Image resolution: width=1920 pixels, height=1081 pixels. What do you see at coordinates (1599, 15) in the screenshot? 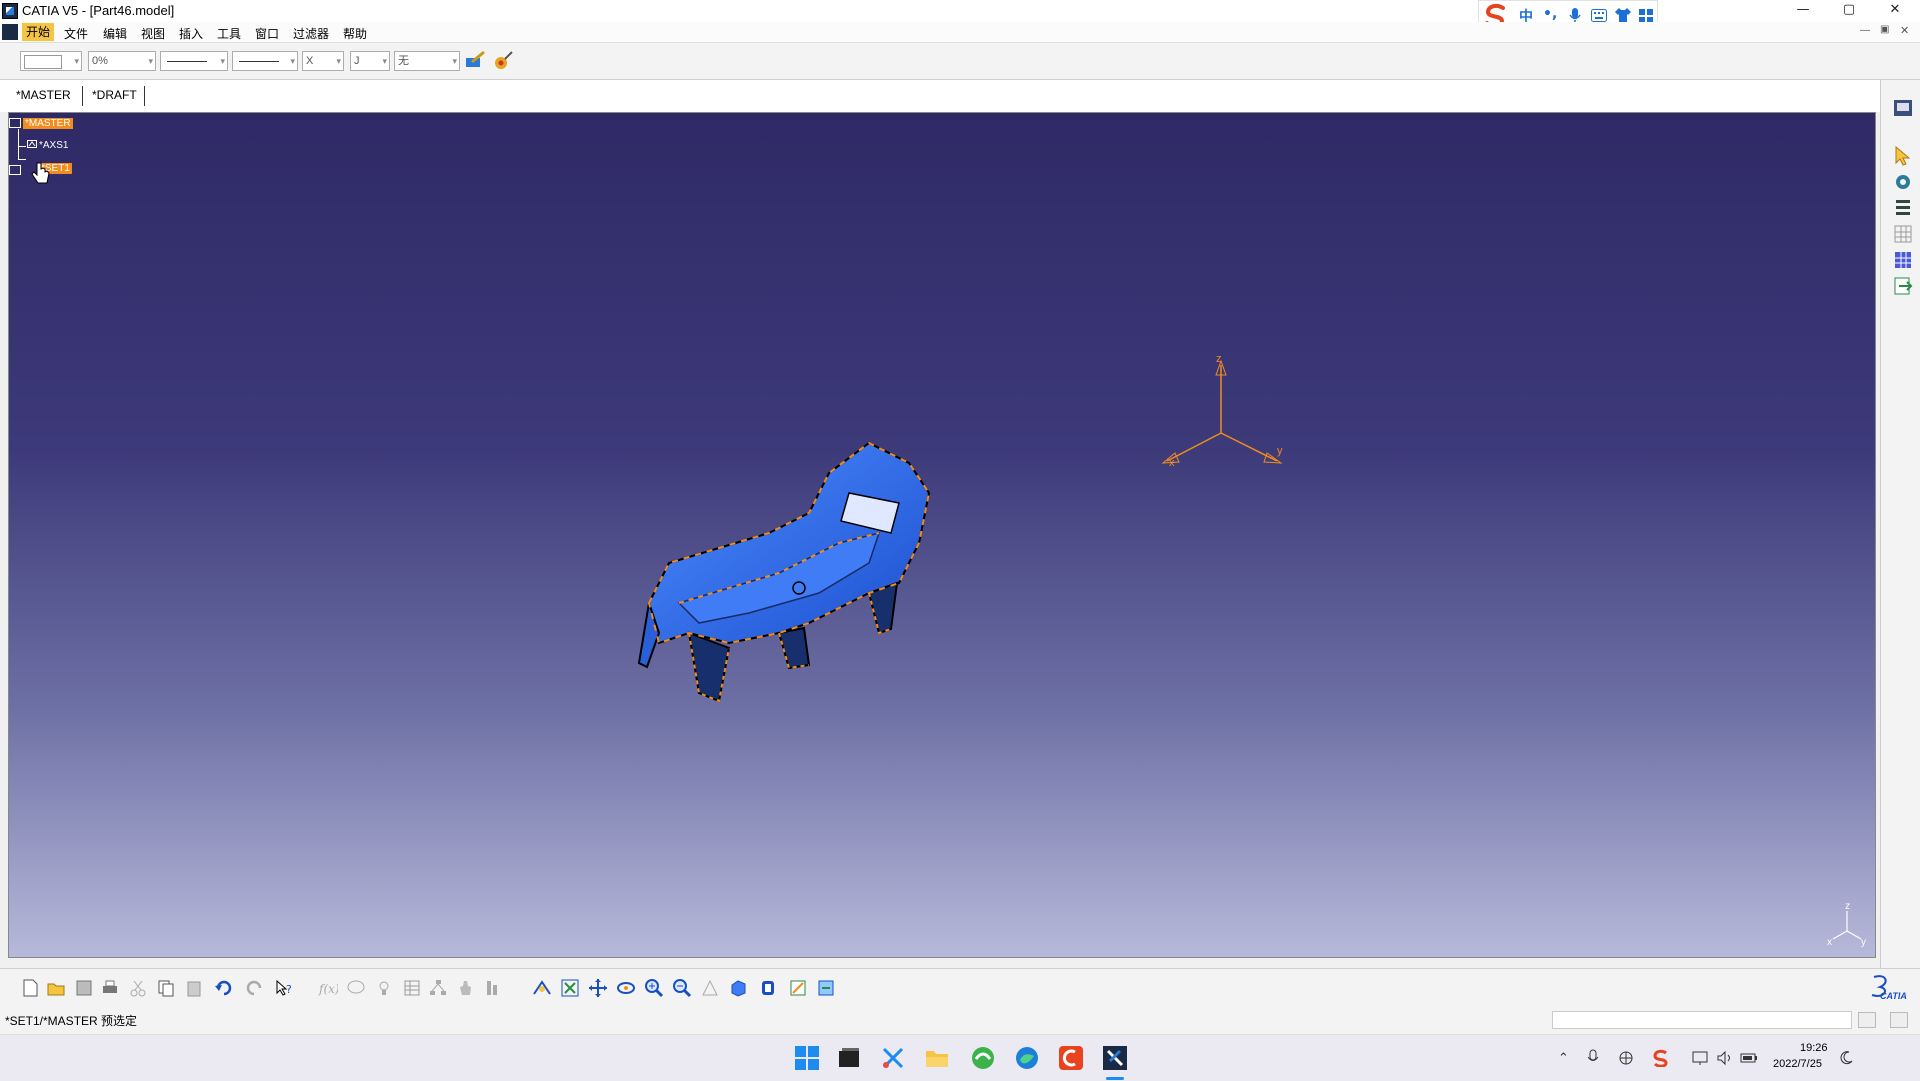
I see `keyboard-icon` at bounding box center [1599, 15].